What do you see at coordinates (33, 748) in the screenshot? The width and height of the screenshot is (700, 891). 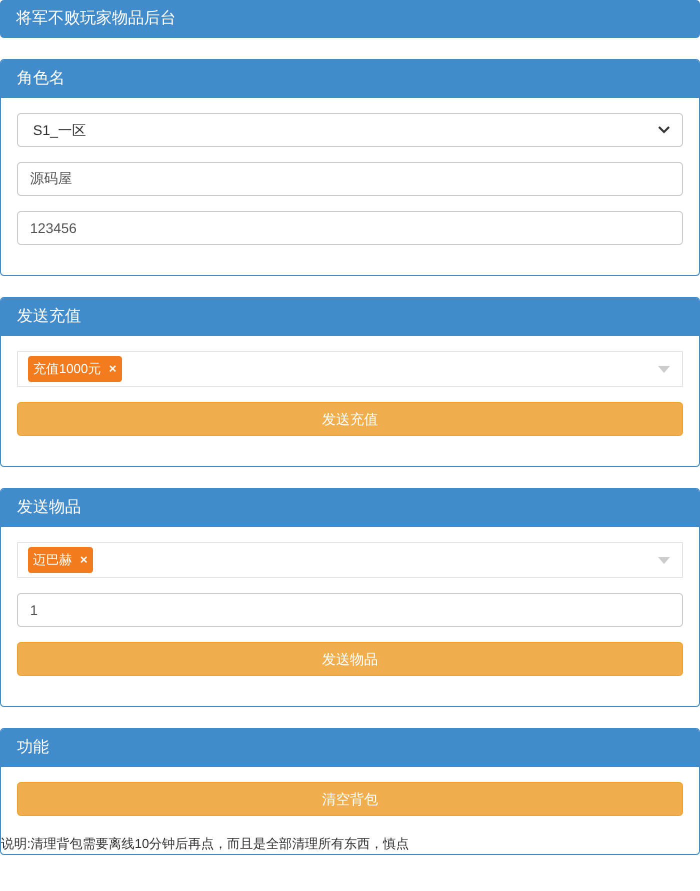 I see `panel-title: 功能` at bounding box center [33, 748].